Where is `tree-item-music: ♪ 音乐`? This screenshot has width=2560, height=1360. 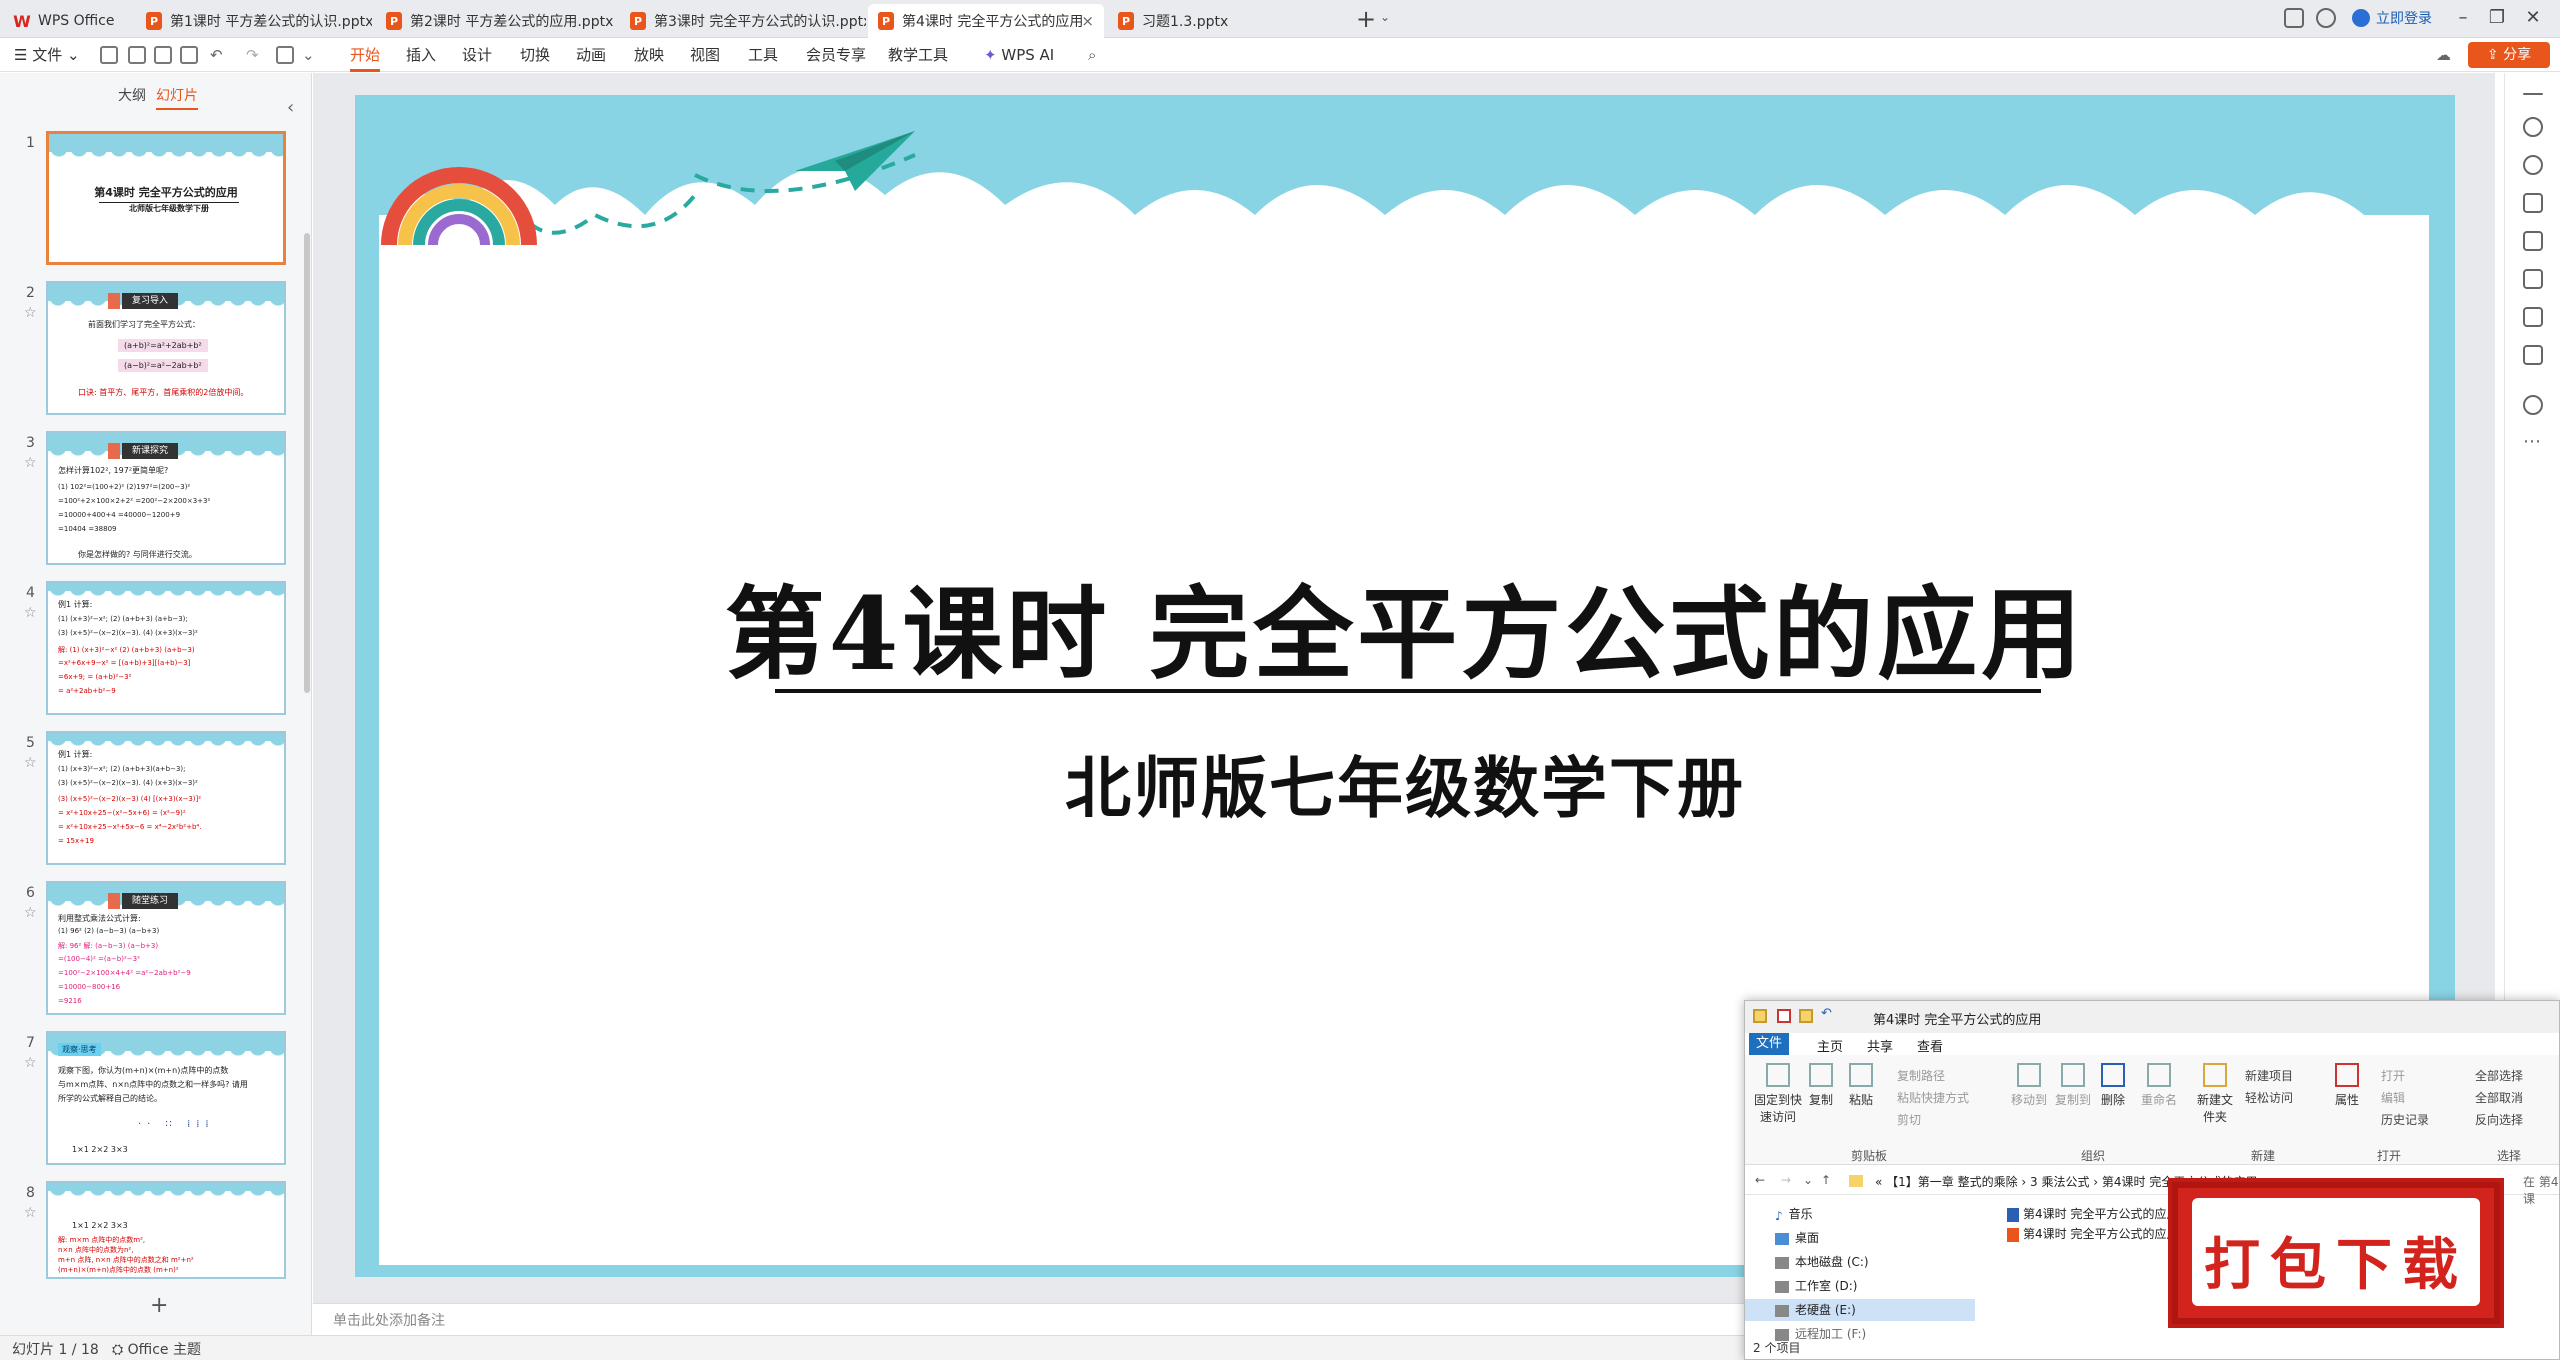 tree-item-music: ♪ 音乐 is located at coordinates (1794, 1214).